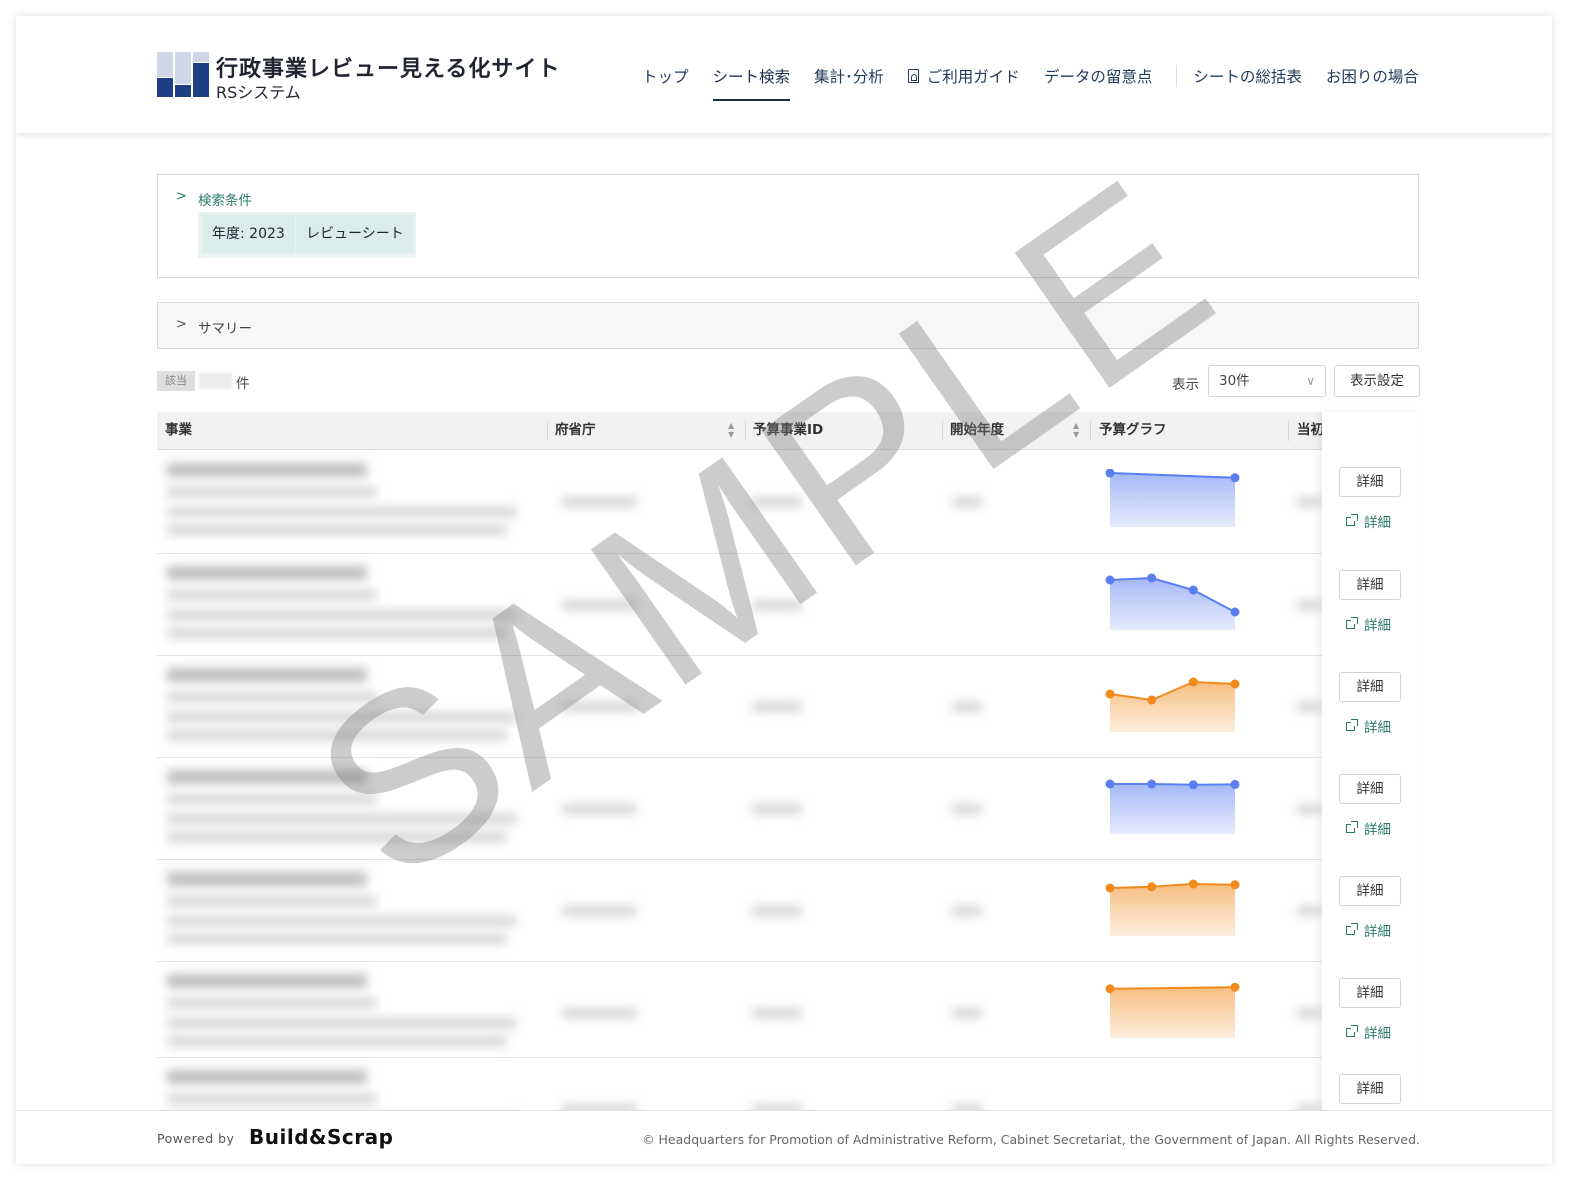  What do you see at coordinates (1267, 381) in the screenshot?
I see `per-page-select: 30件 ∨` at bounding box center [1267, 381].